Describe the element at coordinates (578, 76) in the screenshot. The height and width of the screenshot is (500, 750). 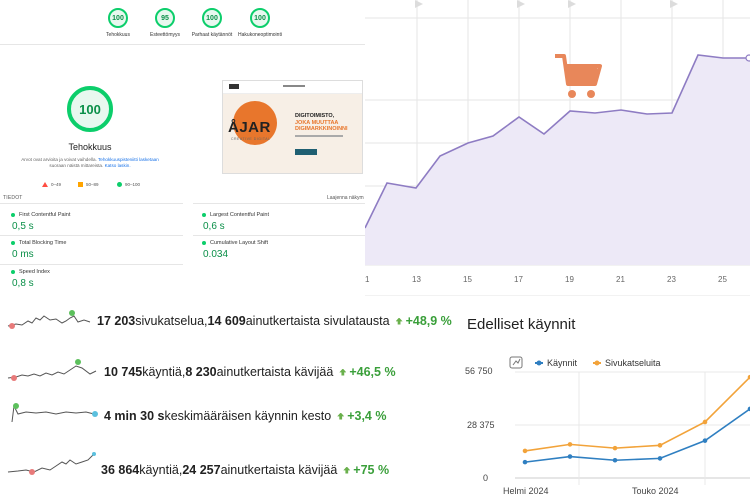
I see `shopping-cart-icon` at that location.